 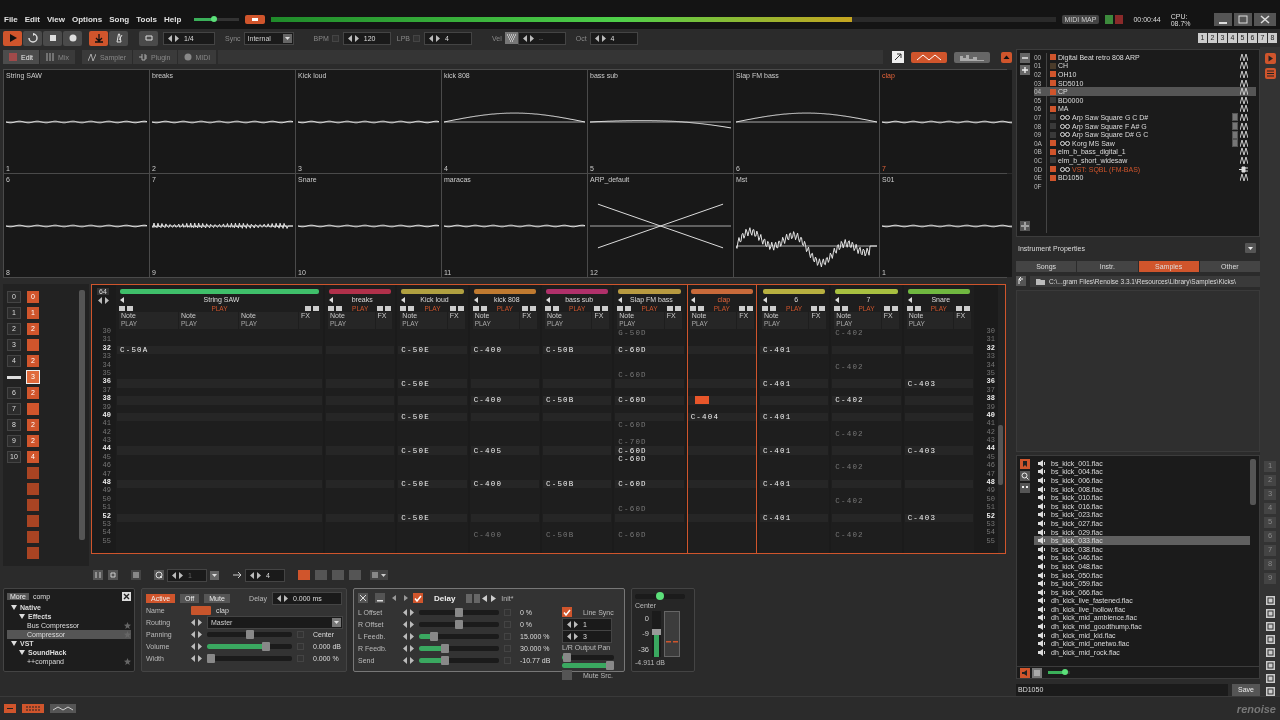 What do you see at coordinates (11, 19) in the screenshot?
I see `menu-item: File` at bounding box center [11, 19].